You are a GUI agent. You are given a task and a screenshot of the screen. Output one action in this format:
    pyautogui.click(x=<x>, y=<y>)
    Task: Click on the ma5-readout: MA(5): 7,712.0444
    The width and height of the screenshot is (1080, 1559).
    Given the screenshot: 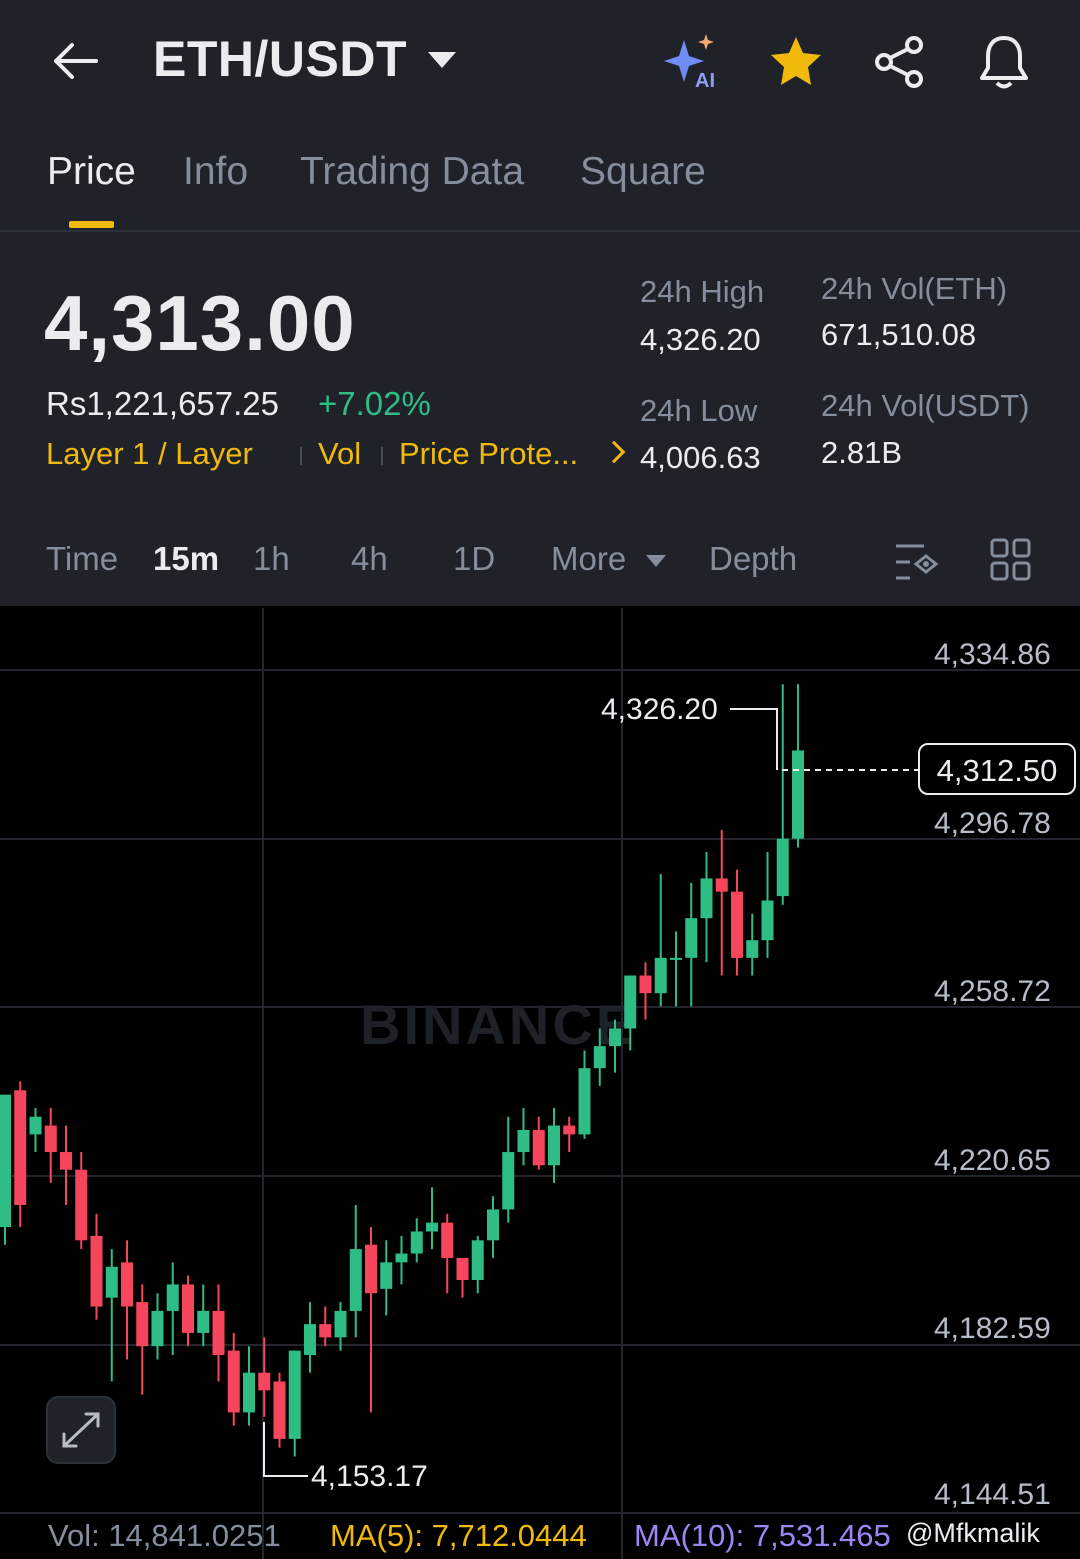 What is the action you would take?
    pyautogui.click(x=458, y=1535)
    